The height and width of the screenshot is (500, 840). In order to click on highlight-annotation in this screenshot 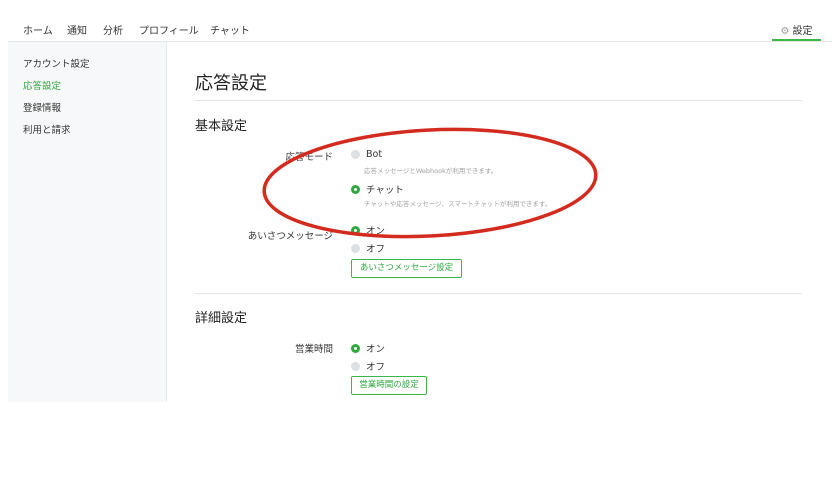, I will do `click(430, 183)`.